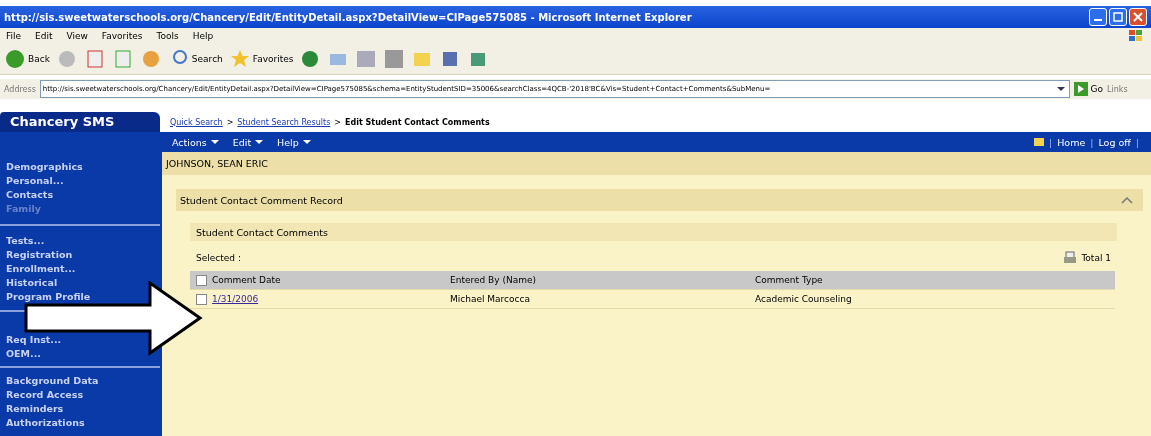 The image size is (1151, 436). I want to click on menu-item: File, so click(14, 36).